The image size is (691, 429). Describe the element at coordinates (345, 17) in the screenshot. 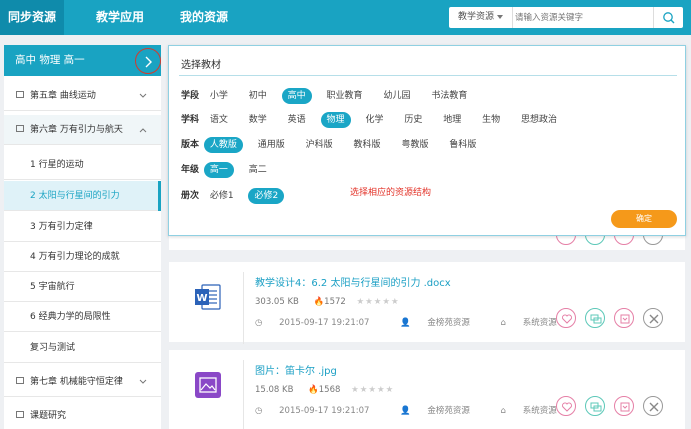

I see `top-nav-bar: 同步资源 教学应用 我的资源 教学资源` at that location.